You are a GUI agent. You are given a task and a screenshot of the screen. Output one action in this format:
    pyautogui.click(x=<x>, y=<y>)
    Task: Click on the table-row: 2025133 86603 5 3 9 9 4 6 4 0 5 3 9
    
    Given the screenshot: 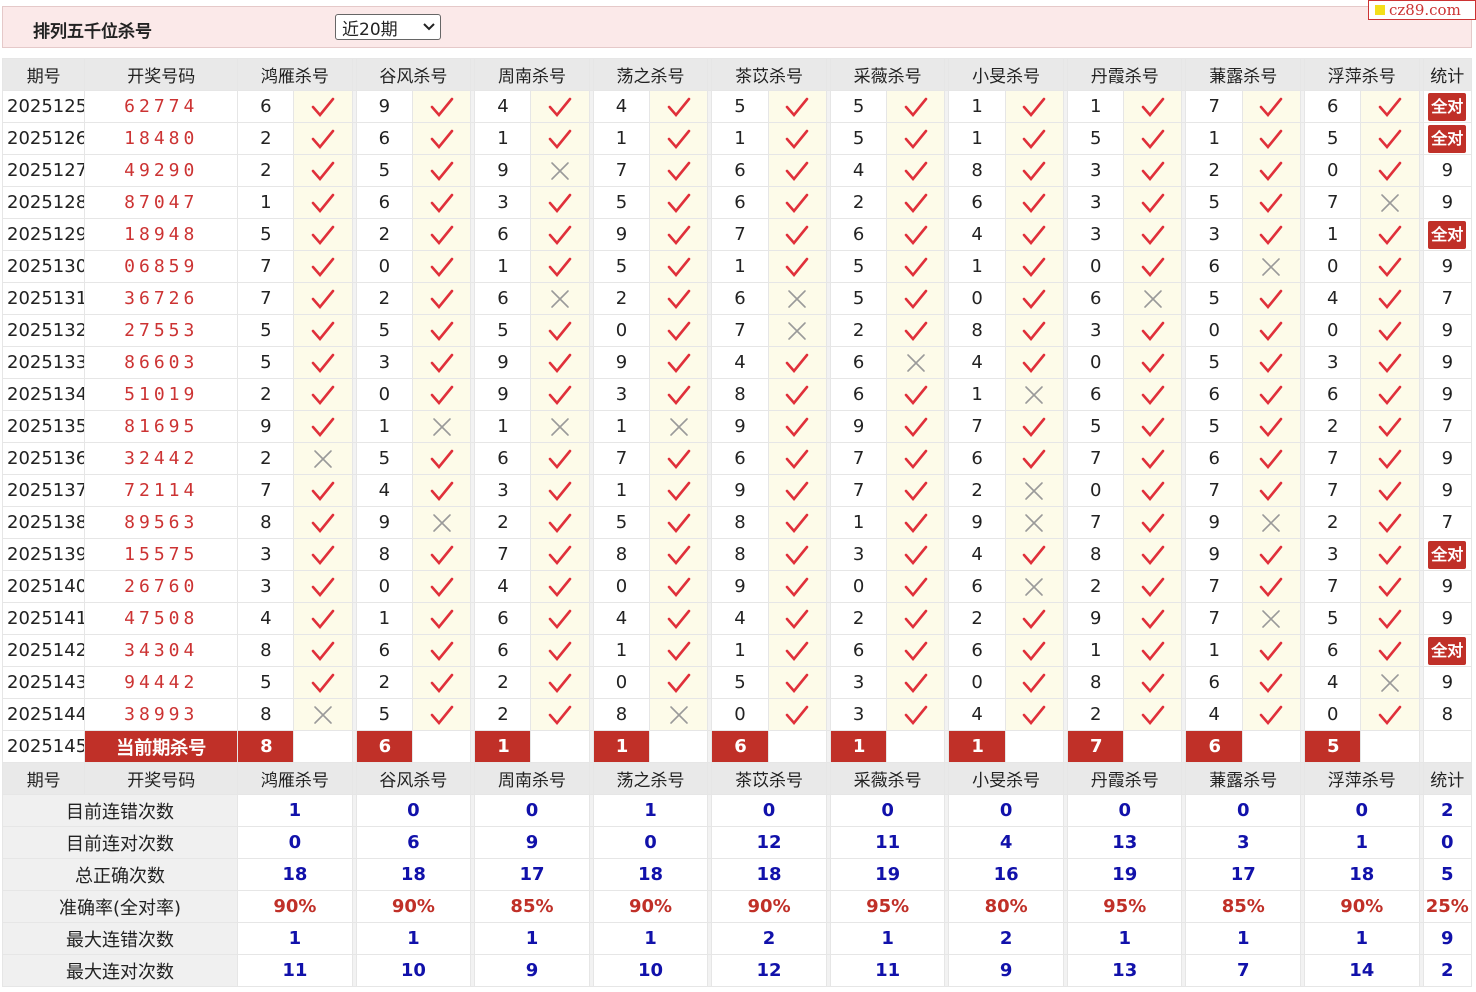 What is the action you would take?
    pyautogui.click(x=737, y=362)
    